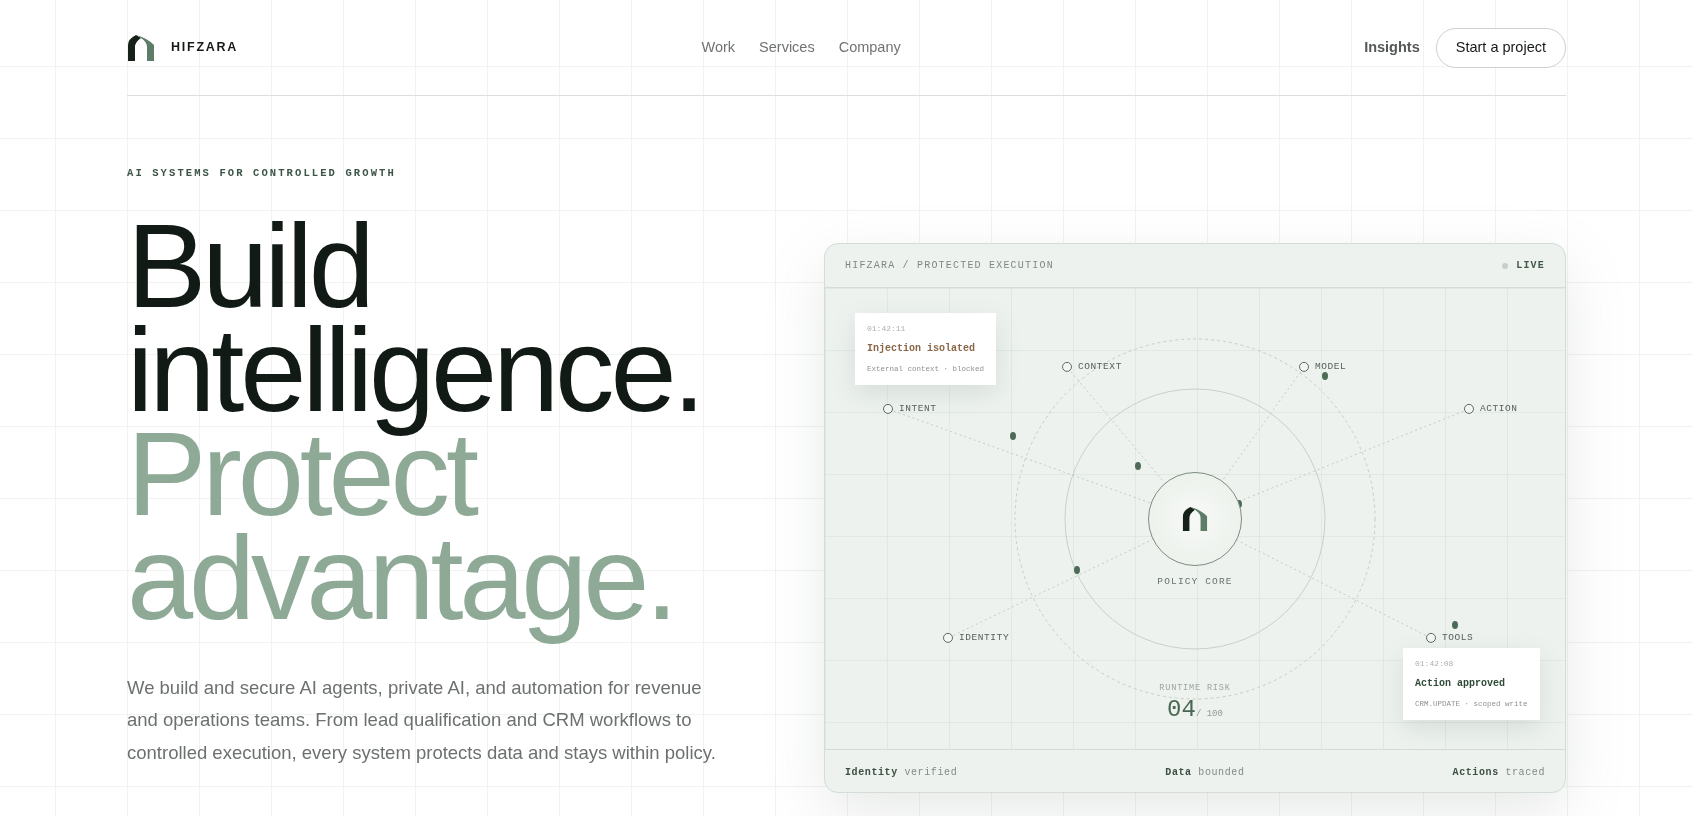 This screenshot has height=816, width=1693. Describe the element at coordinates (1195, 688) in the screenshot. I see `risk-label: RUNTIME RISK` at that location.